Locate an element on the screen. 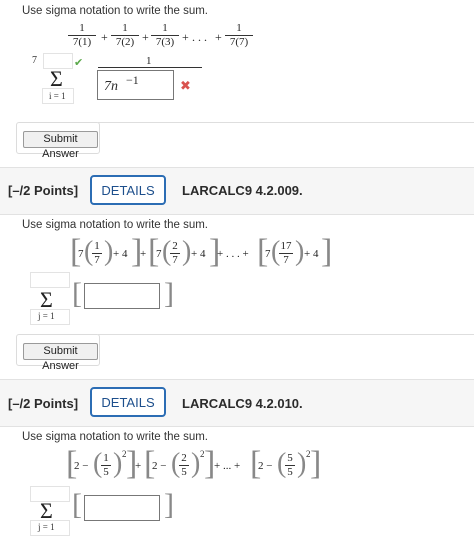 This screenshot has width=474, height=547. q3-two-minus-3: 2 − is located at coordinates (265, 466).